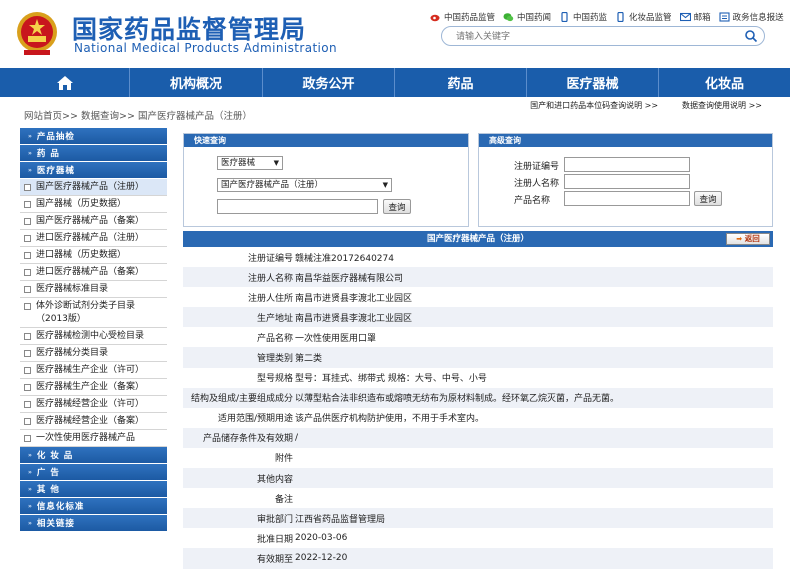 The width and height of the screenshot is (790, 569). I want to click on sidebar-item-label: 体外诊断试剂分类子目录（2013版）, so click(86, 312).